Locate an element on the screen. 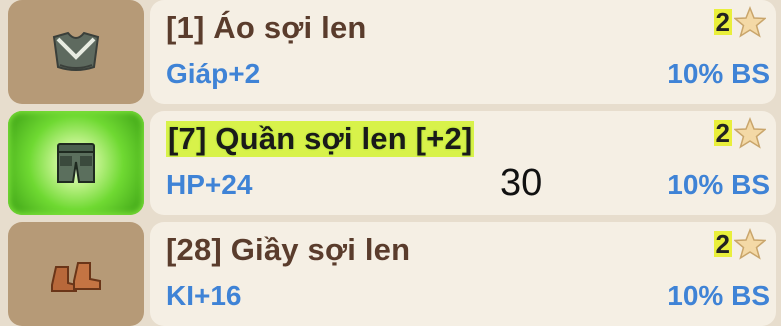 Image resolution: width=781 pixels, height=326 pixels. item-name: [1] Áo sợi len is located at coordinates (266, 27).